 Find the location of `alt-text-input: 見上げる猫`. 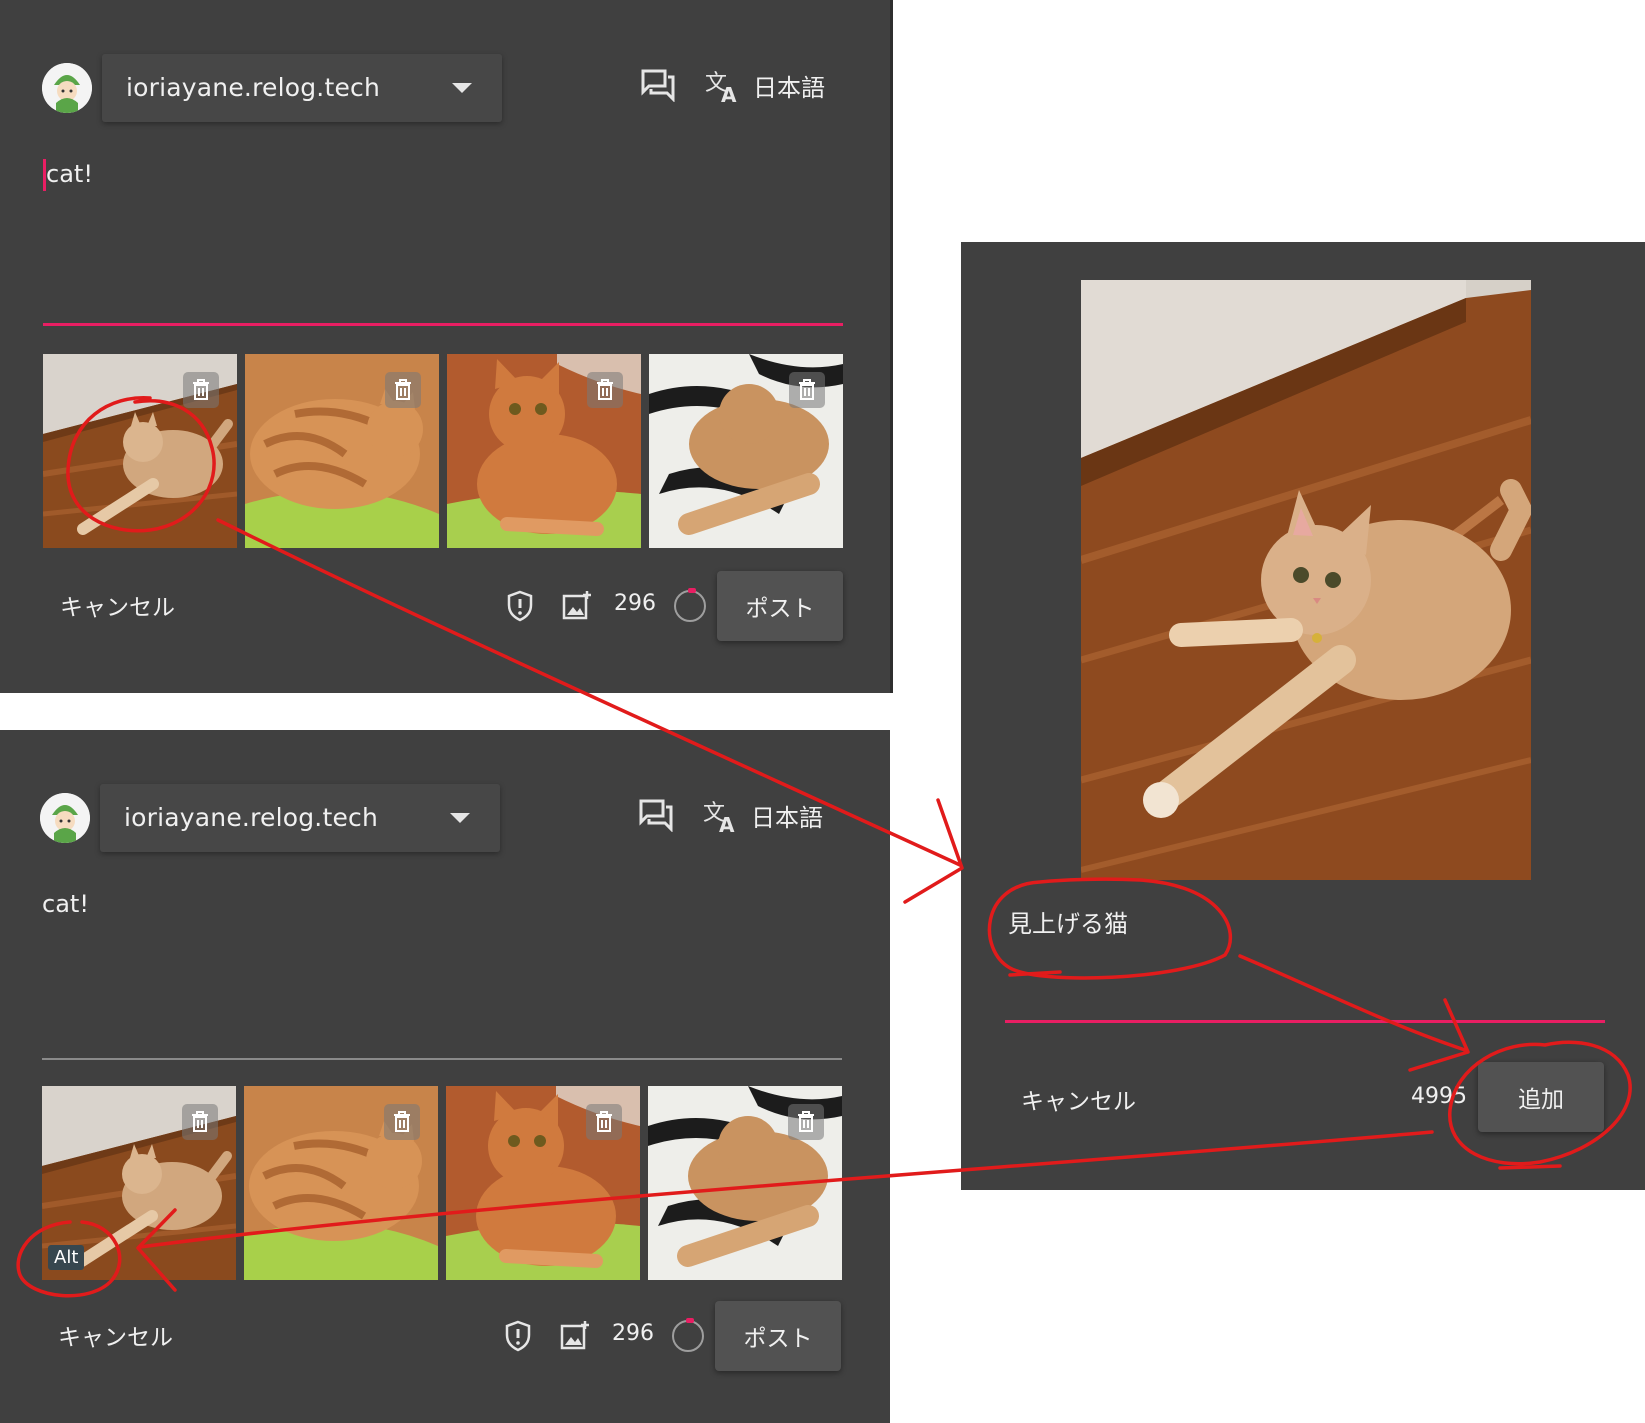

alt-text-input: 見上げる猫 is located at coordinates (1068, 921).